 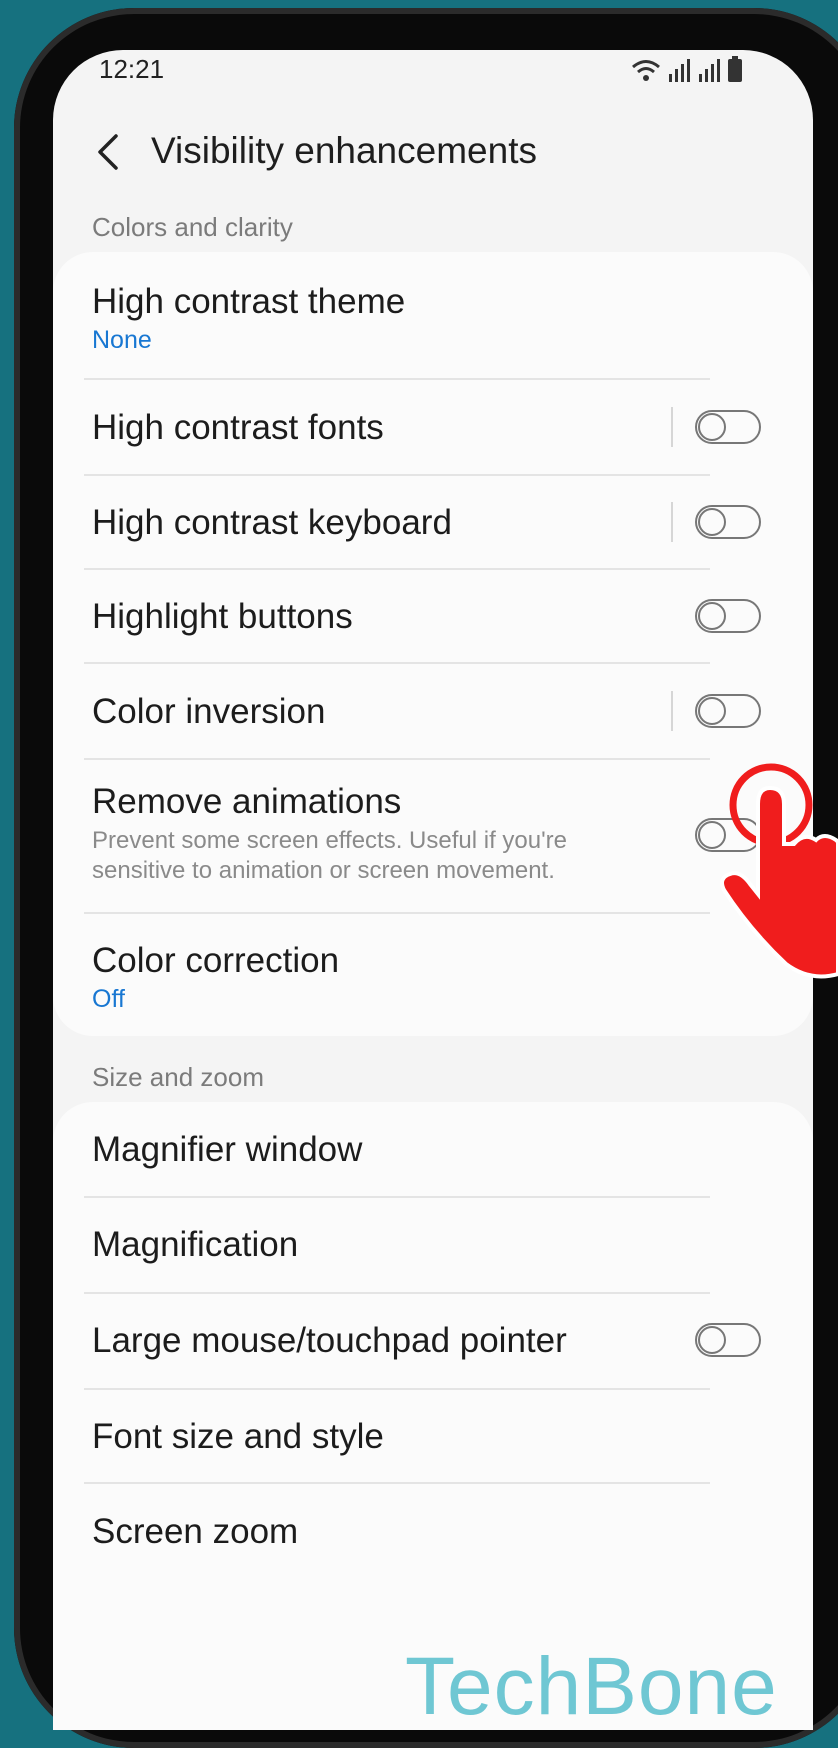 What do you see at coordinates (433, 1437) in the screenshot?
I see `setting-font-size-style: Font size and style` at bounding box center [433, 1437].